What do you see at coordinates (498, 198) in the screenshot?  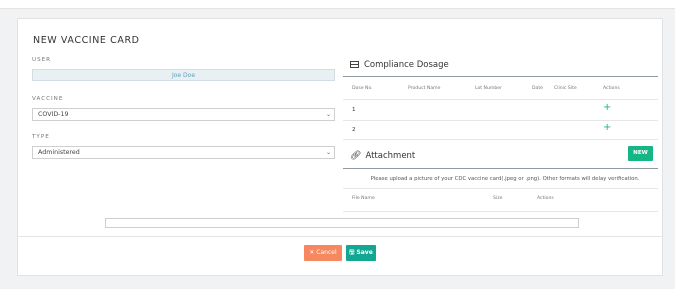 I see `col-size: Size` at bounding box center [498, 198].